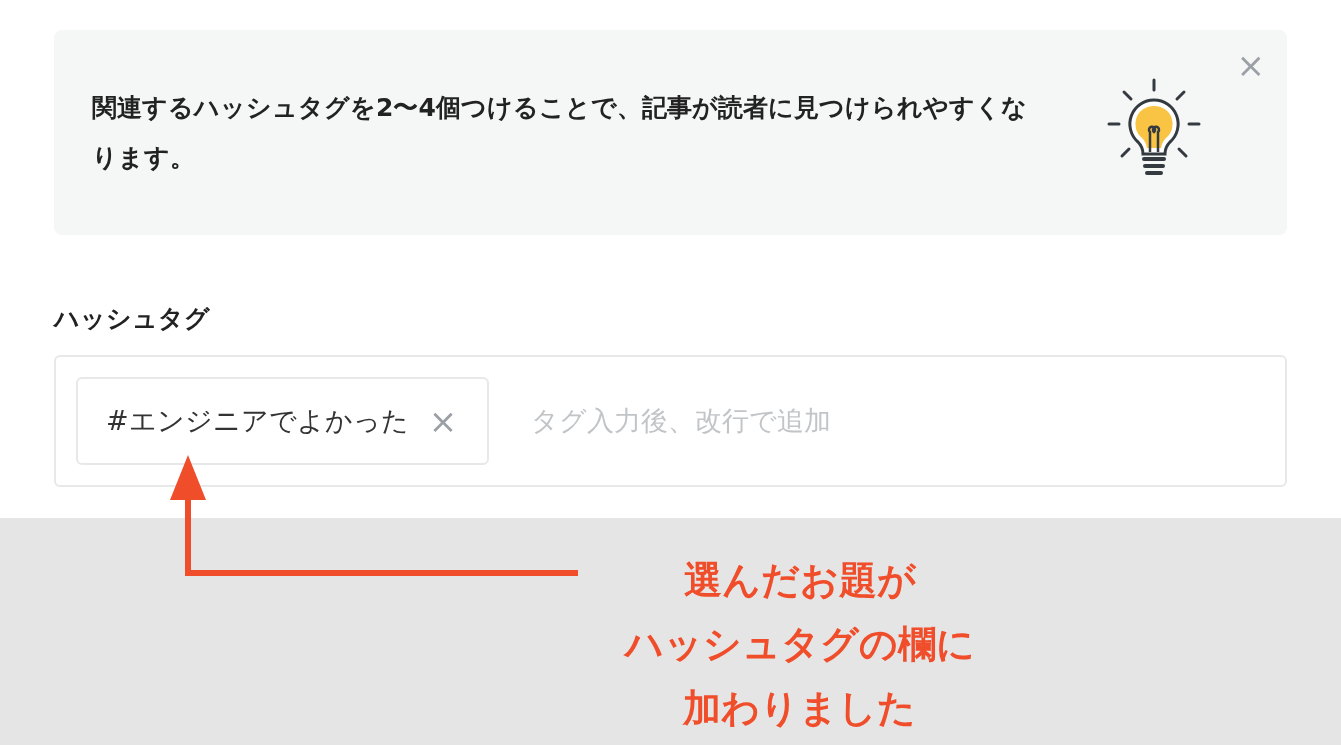 The image size is (1341, 745). Describe the element at coordinates (257, 420) in the screenshot. I see `tag-text: #エンジニアでよかった` at that location.